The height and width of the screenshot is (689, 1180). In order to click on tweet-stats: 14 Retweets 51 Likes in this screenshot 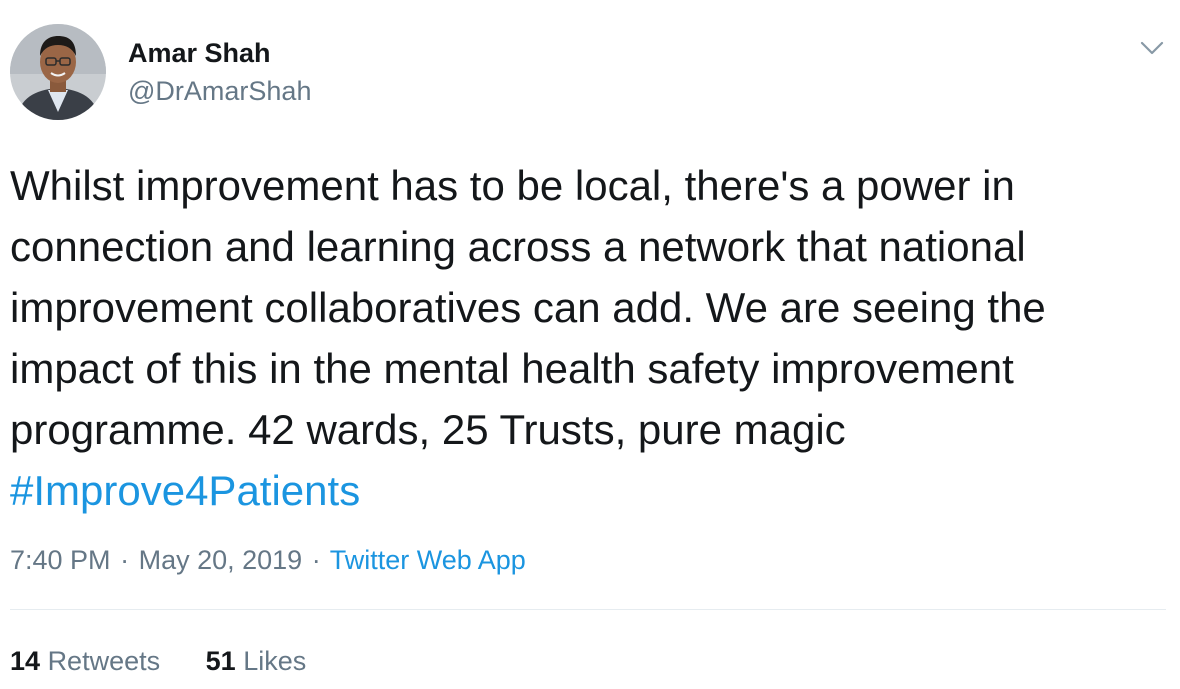, I will do `click(177, 661)`.